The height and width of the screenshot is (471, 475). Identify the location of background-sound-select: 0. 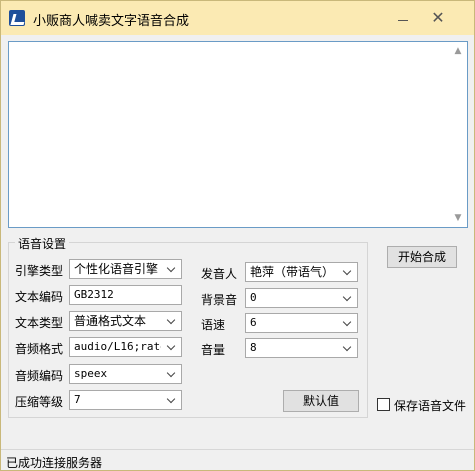
(301, 298).